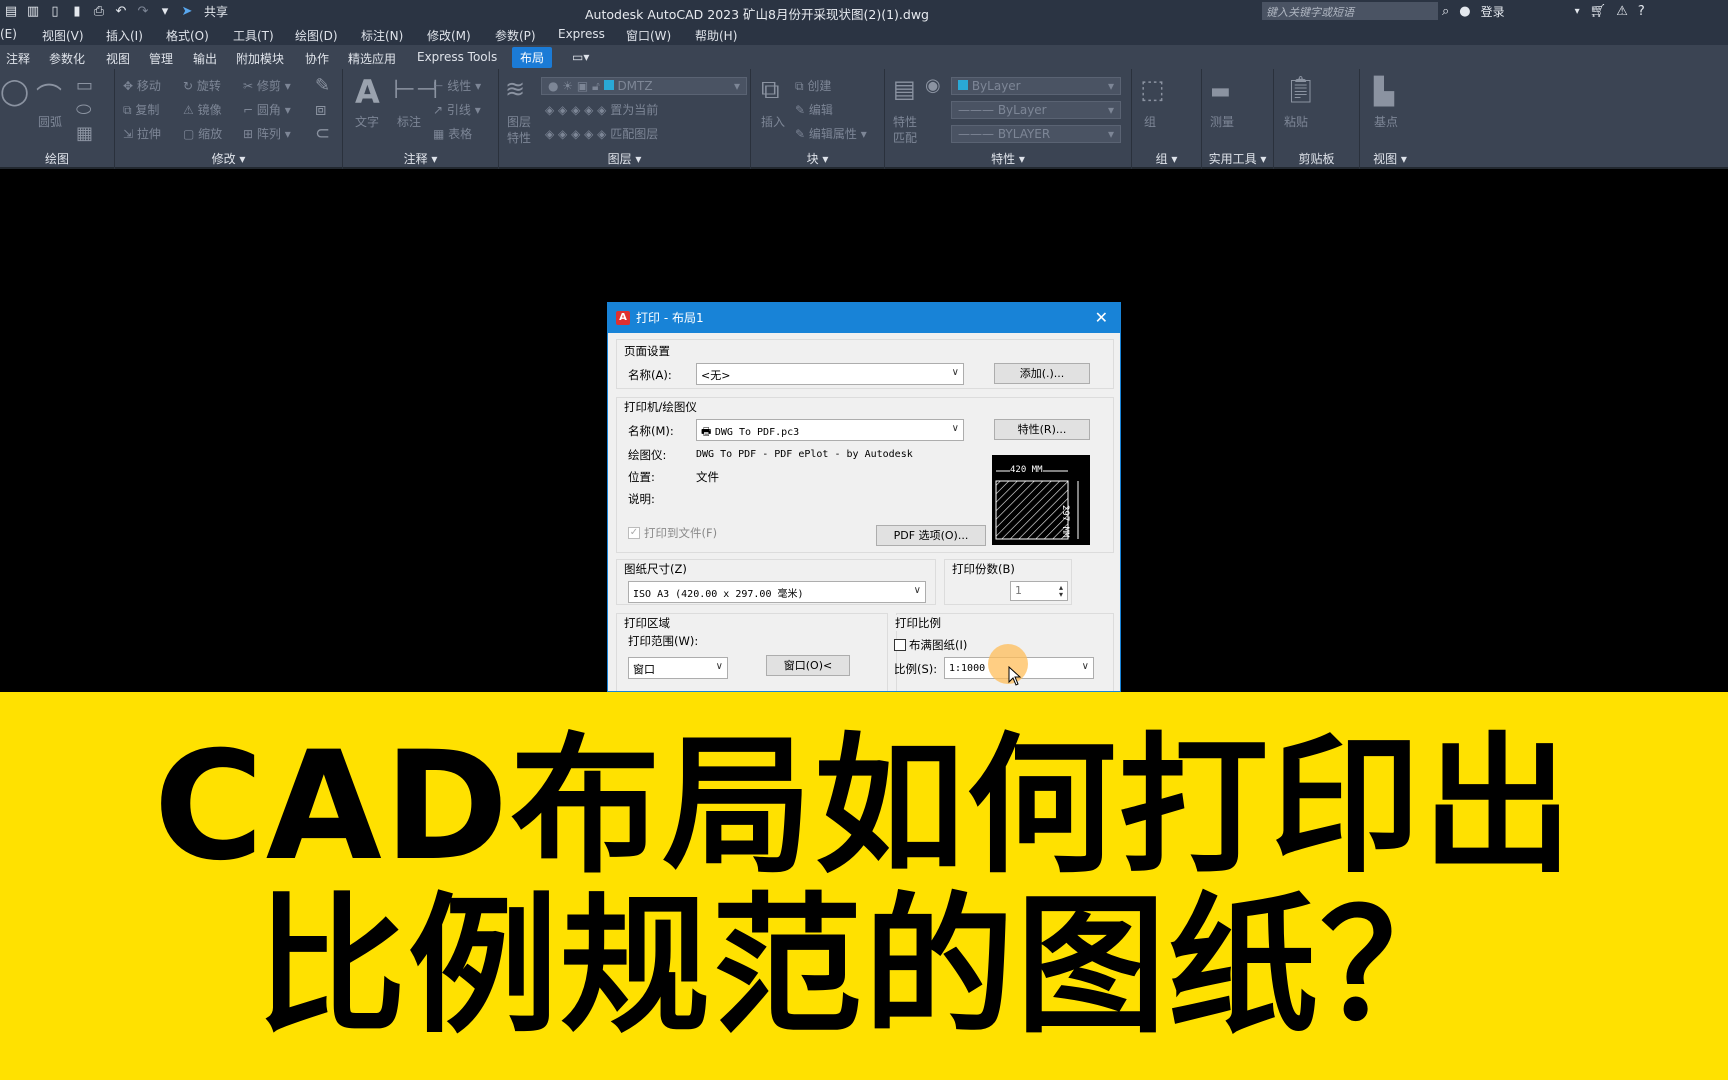  What do you see at coordinates (1493, 11) in the screenshot?
I see `login-label: 登录` at bounding box center [1493, 11].